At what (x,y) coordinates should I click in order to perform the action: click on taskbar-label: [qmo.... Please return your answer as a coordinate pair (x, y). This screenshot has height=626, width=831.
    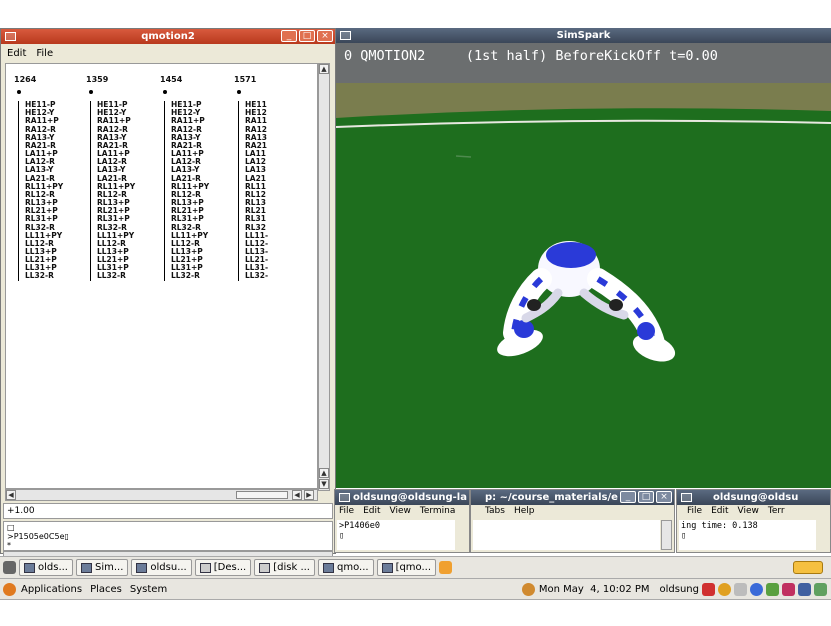
    Looking at the image, I should click on (413, 567).